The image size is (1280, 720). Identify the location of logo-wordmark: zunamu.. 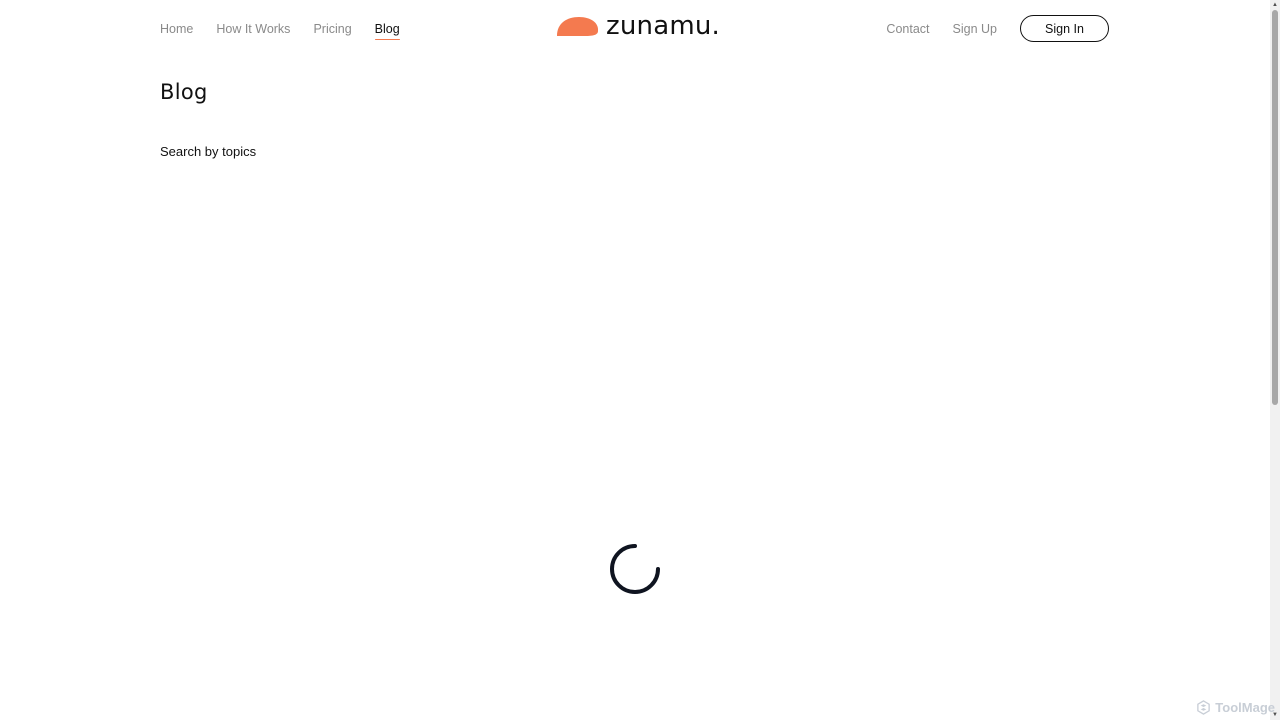
(663, 26).